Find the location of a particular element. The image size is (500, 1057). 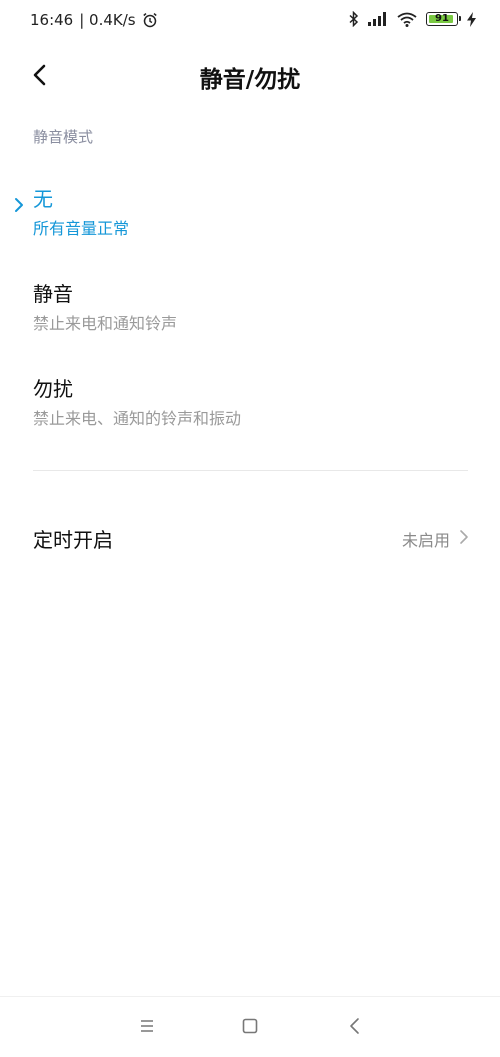

cellular-signal-icon is located at coordinates (377, 19).